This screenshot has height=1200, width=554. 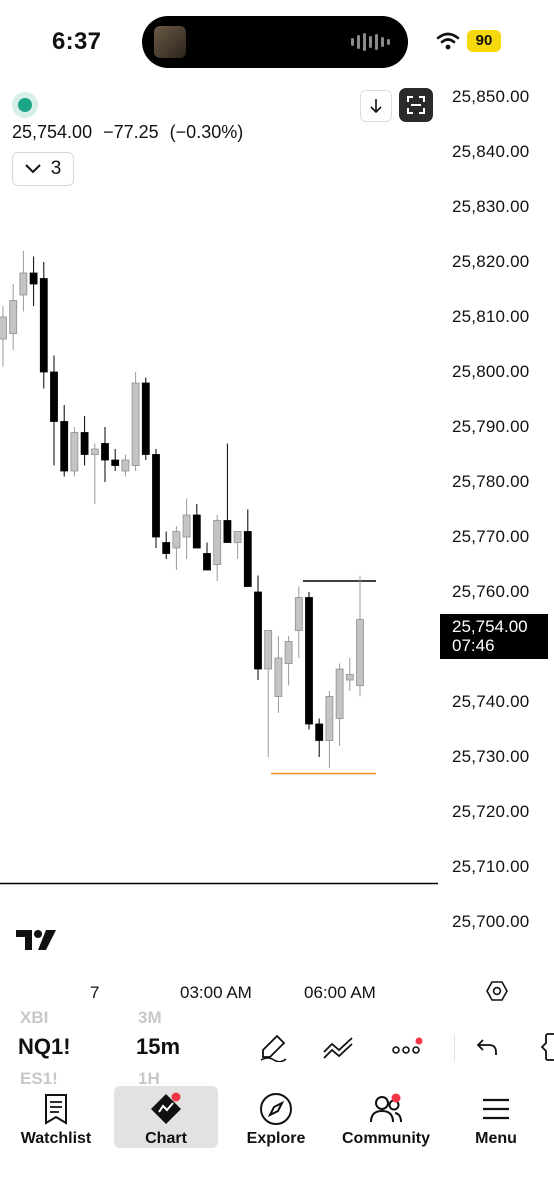 I want to click on tradingview-logo, so click(x=39, y=940).